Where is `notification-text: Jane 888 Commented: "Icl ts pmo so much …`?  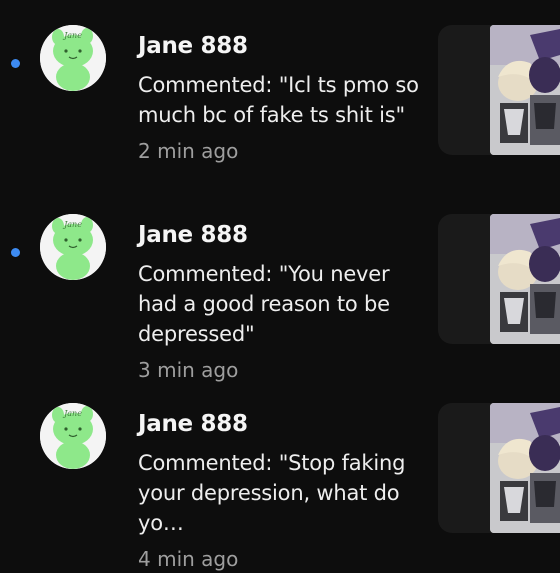 notification-text: Jane 888 Commented: "Icl ts pmo so much … is located at coordinates (285, 97).